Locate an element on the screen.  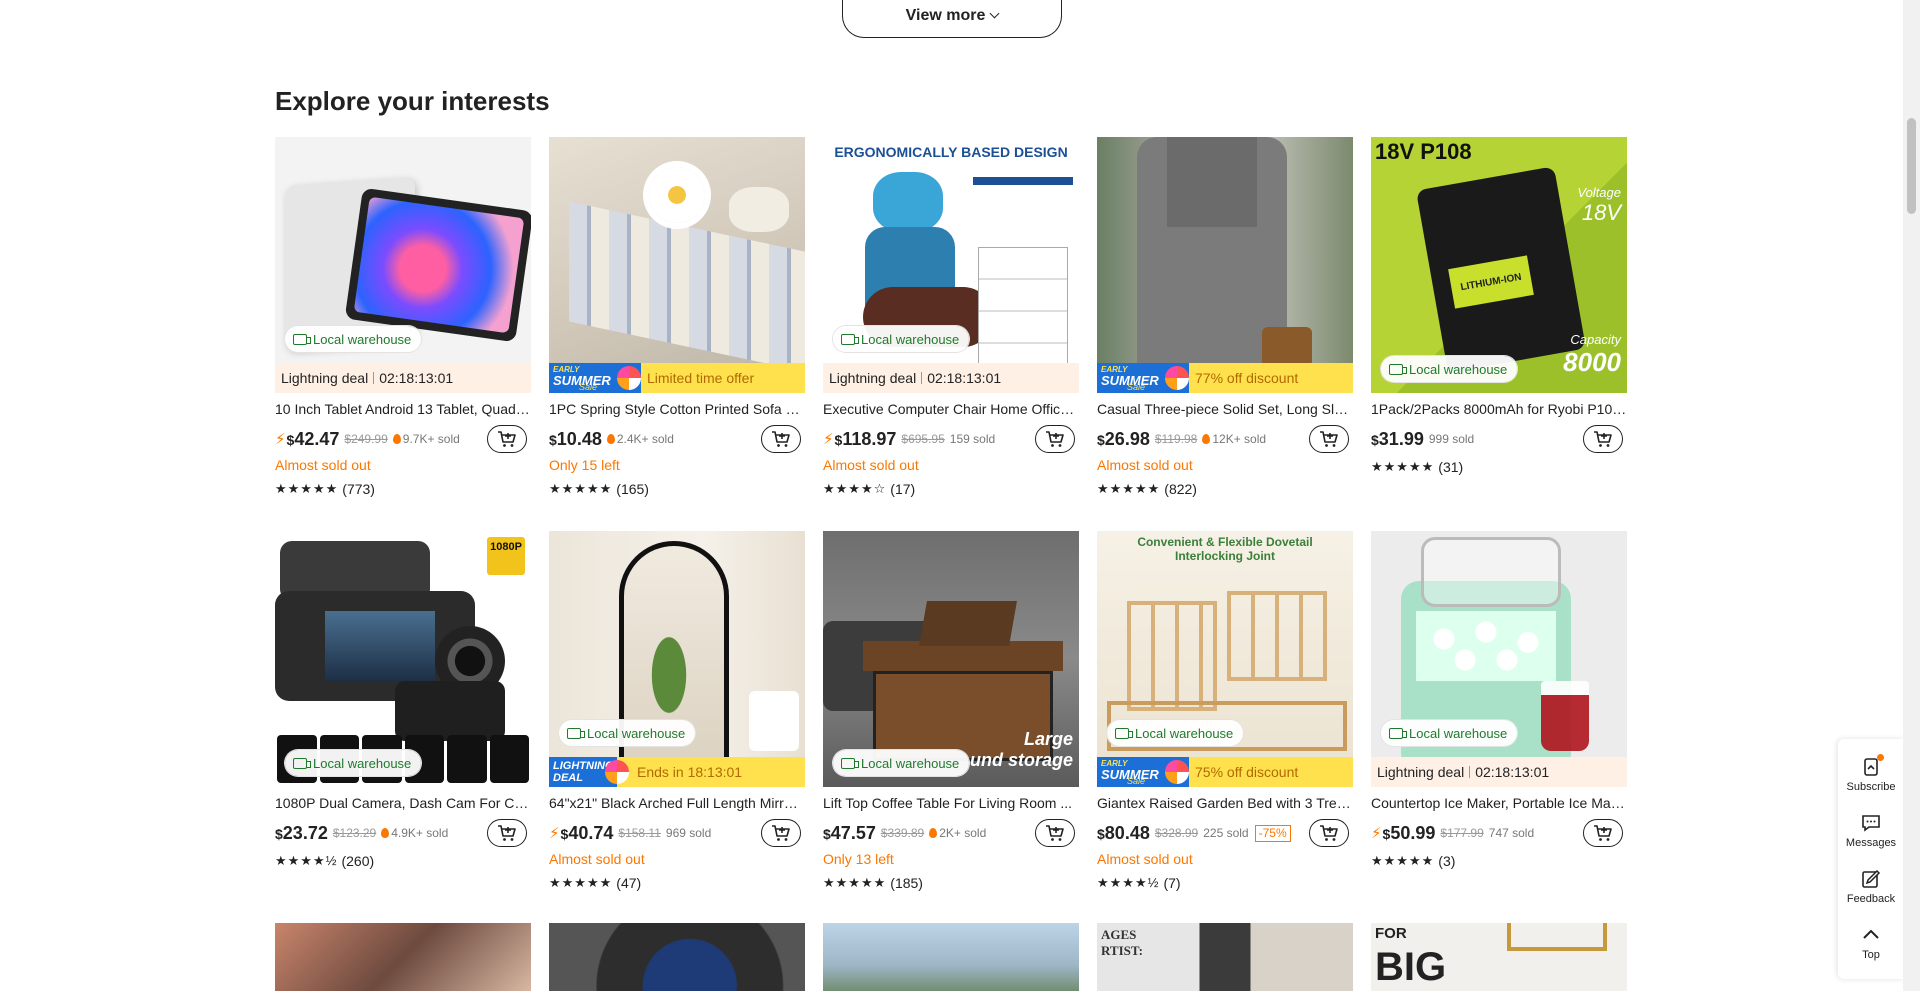
product-image: Large und storage Local warehouse is located at coordinates (951, 659).